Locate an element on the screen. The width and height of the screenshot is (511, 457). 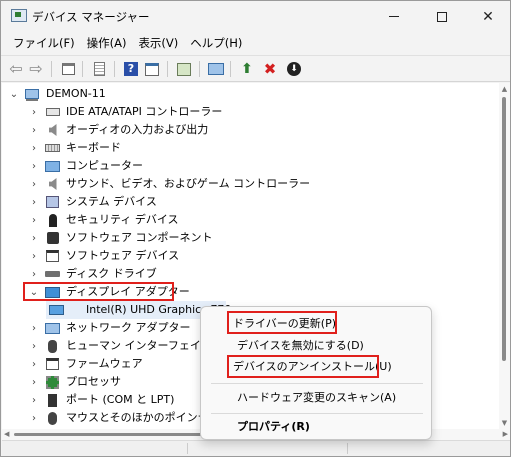
title-bar: デバイス マネージャー ✕ is located at coordinates (255, 16).